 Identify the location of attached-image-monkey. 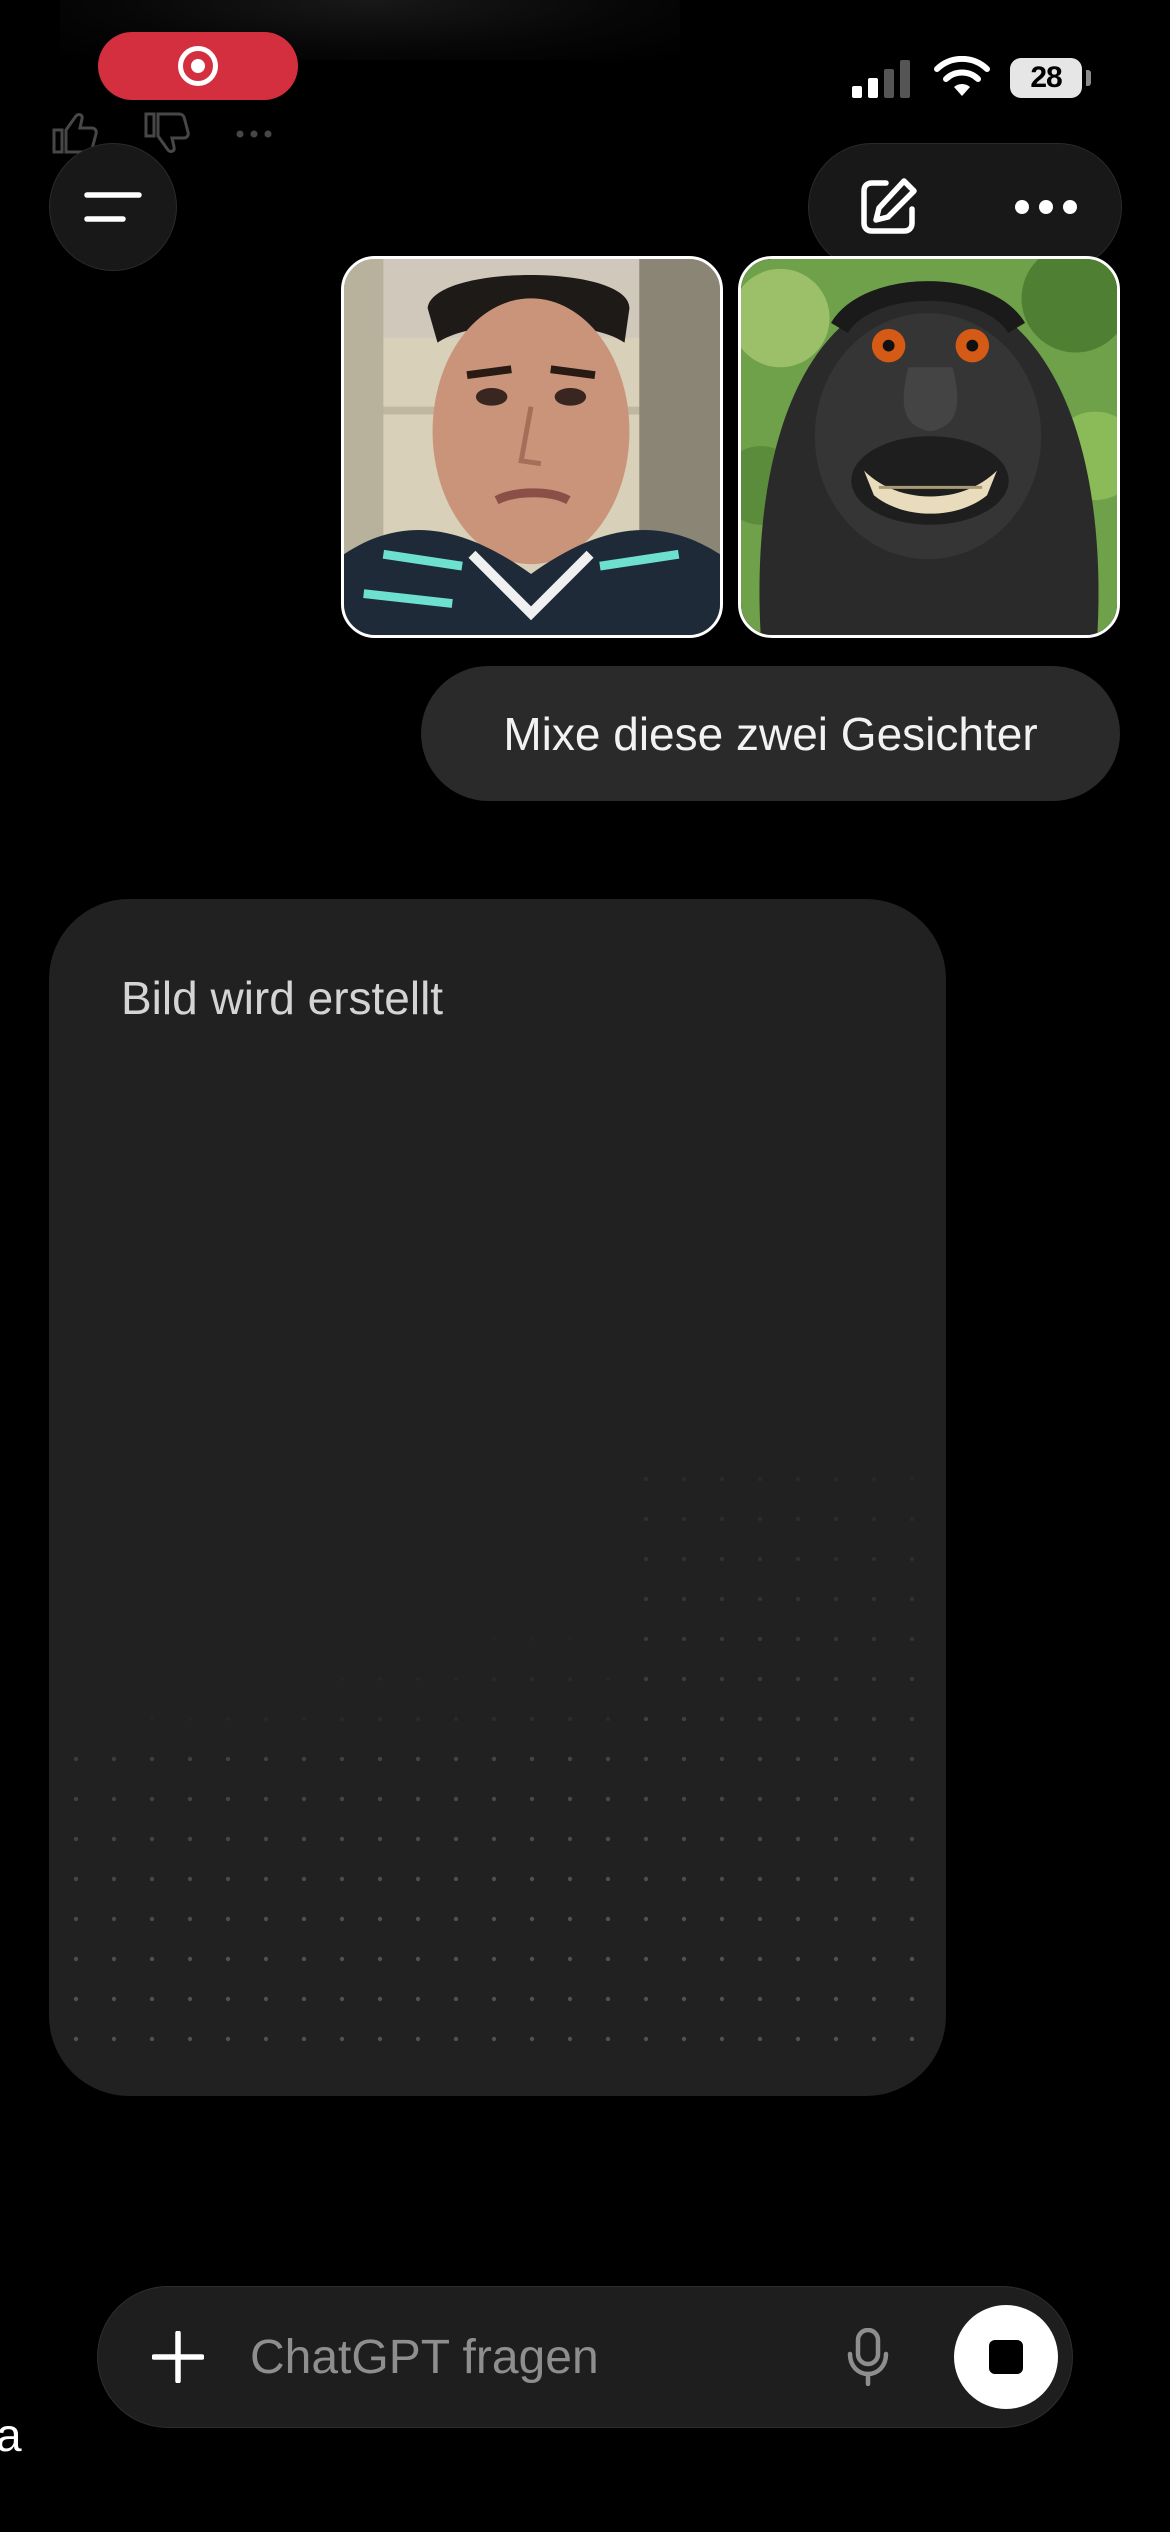
(929, 447).